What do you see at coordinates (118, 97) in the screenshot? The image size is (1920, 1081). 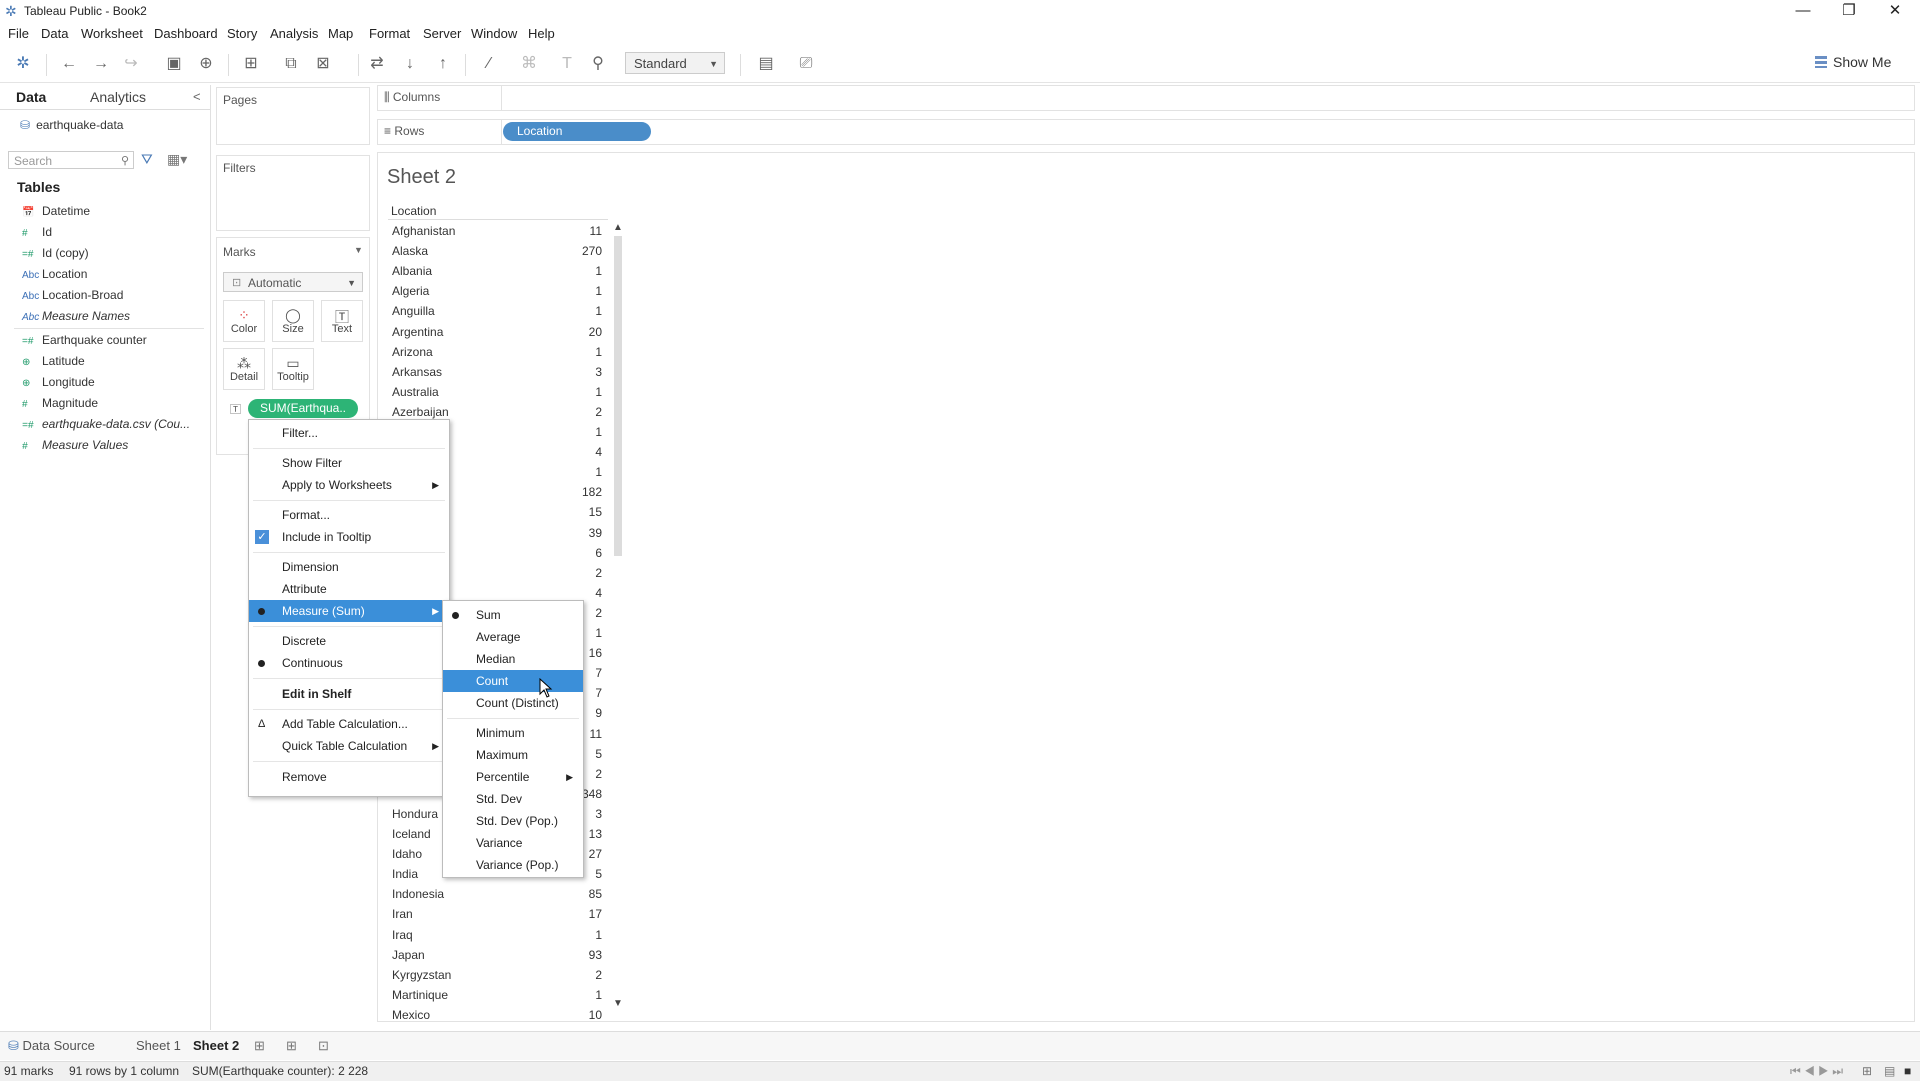 I see `tab-analytics: Analytics` at bounding box center [118, 97].